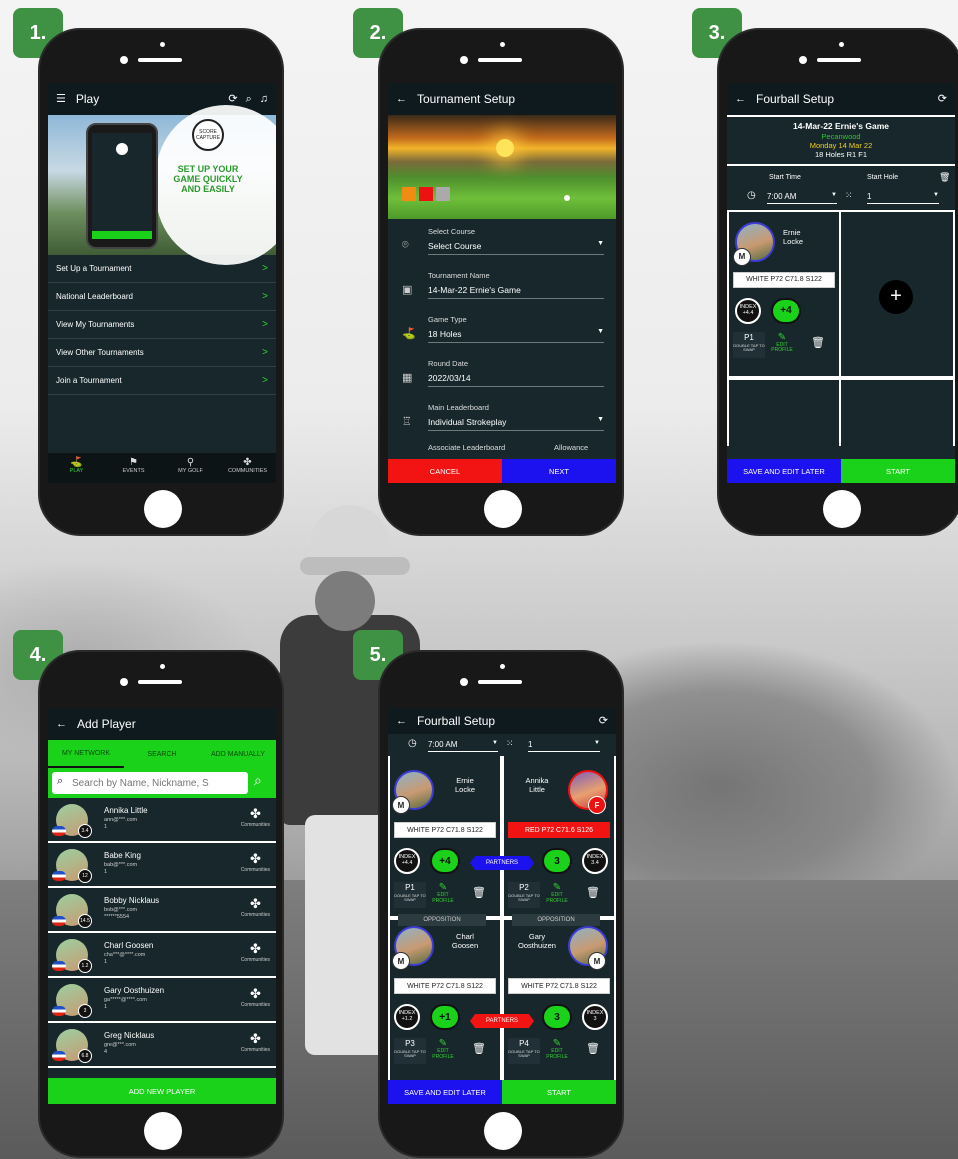 The width and height of the screenshot is (958, 1159). What do you see at coordinates (61, 99) in the screenshot?
I see `menu-icon: ☰` at bounding box center [61, 99].